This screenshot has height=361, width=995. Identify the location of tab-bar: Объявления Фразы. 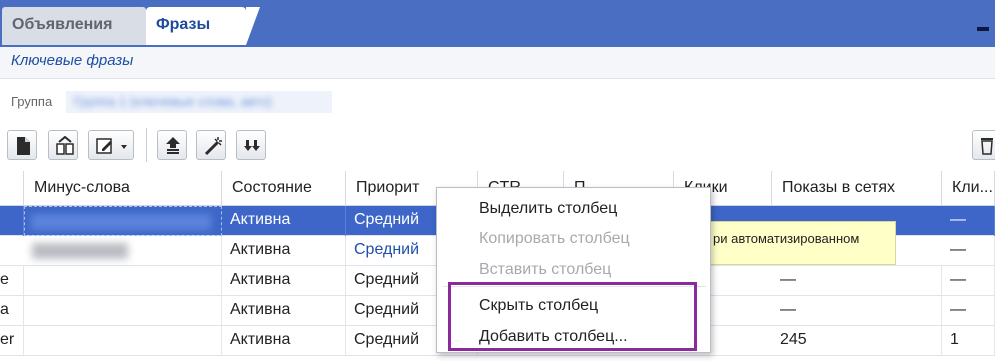
(497, 23).